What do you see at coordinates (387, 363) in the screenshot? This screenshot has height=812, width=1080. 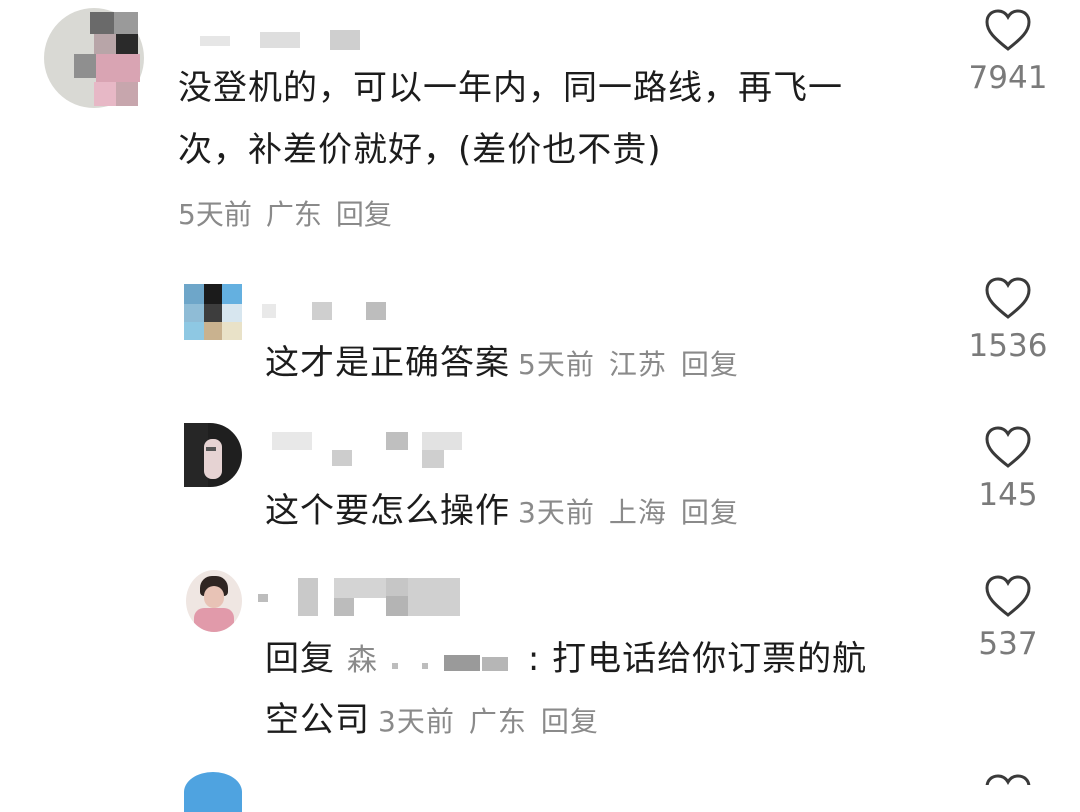 I see `reply-text: 这才是正确答案` at bounding box center [387, 363].